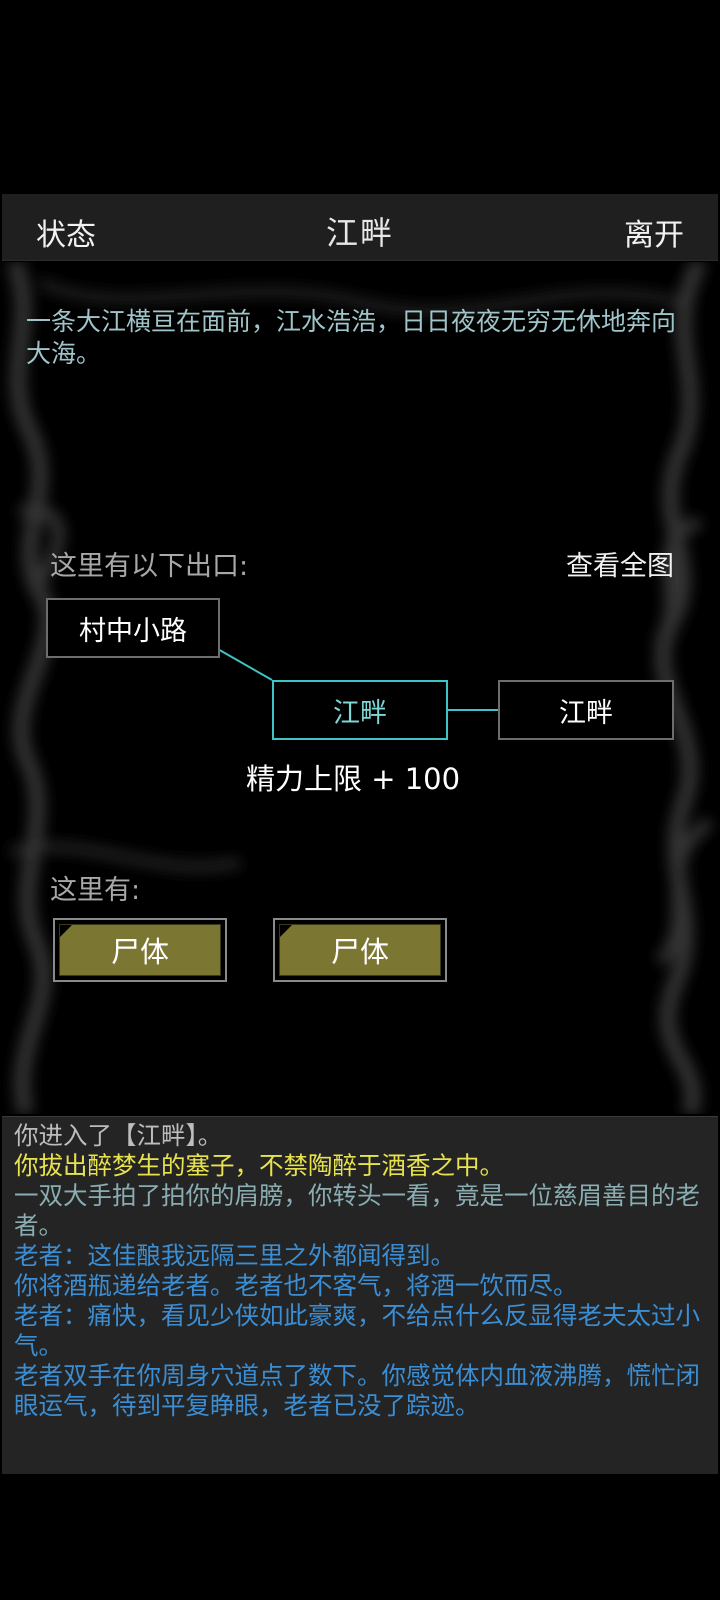 The image size is (720, 1600). I want to click on log-line: 老者：痛快，看见少侠如此豪爽，不给点什么反显得老夫太过小气。, so click(357, 1330).